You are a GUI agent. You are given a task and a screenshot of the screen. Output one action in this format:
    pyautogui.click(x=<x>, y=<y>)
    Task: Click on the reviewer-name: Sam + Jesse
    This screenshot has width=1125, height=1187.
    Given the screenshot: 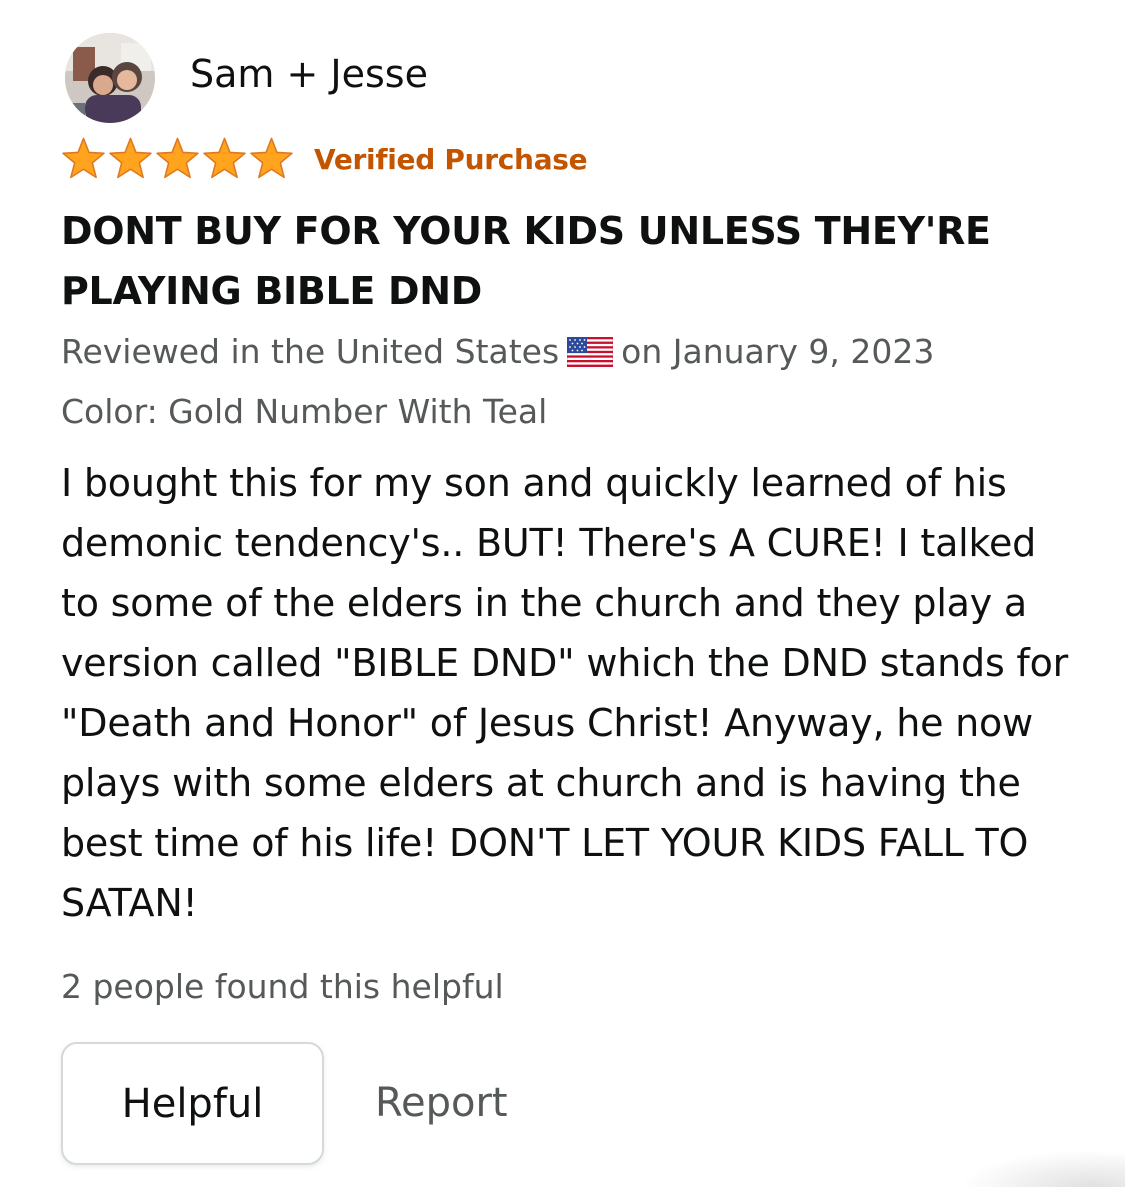 What is the action you would take?
    pyautogui.click(x=309, y=74)
    